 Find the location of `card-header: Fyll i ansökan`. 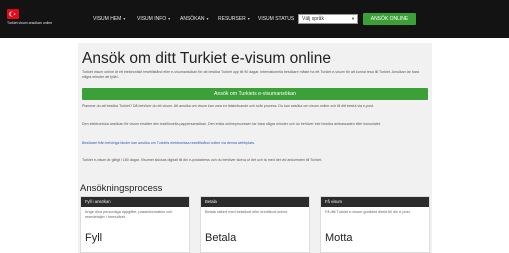

card-header: Fyll i ansökan is located at coordinates (135, 202).